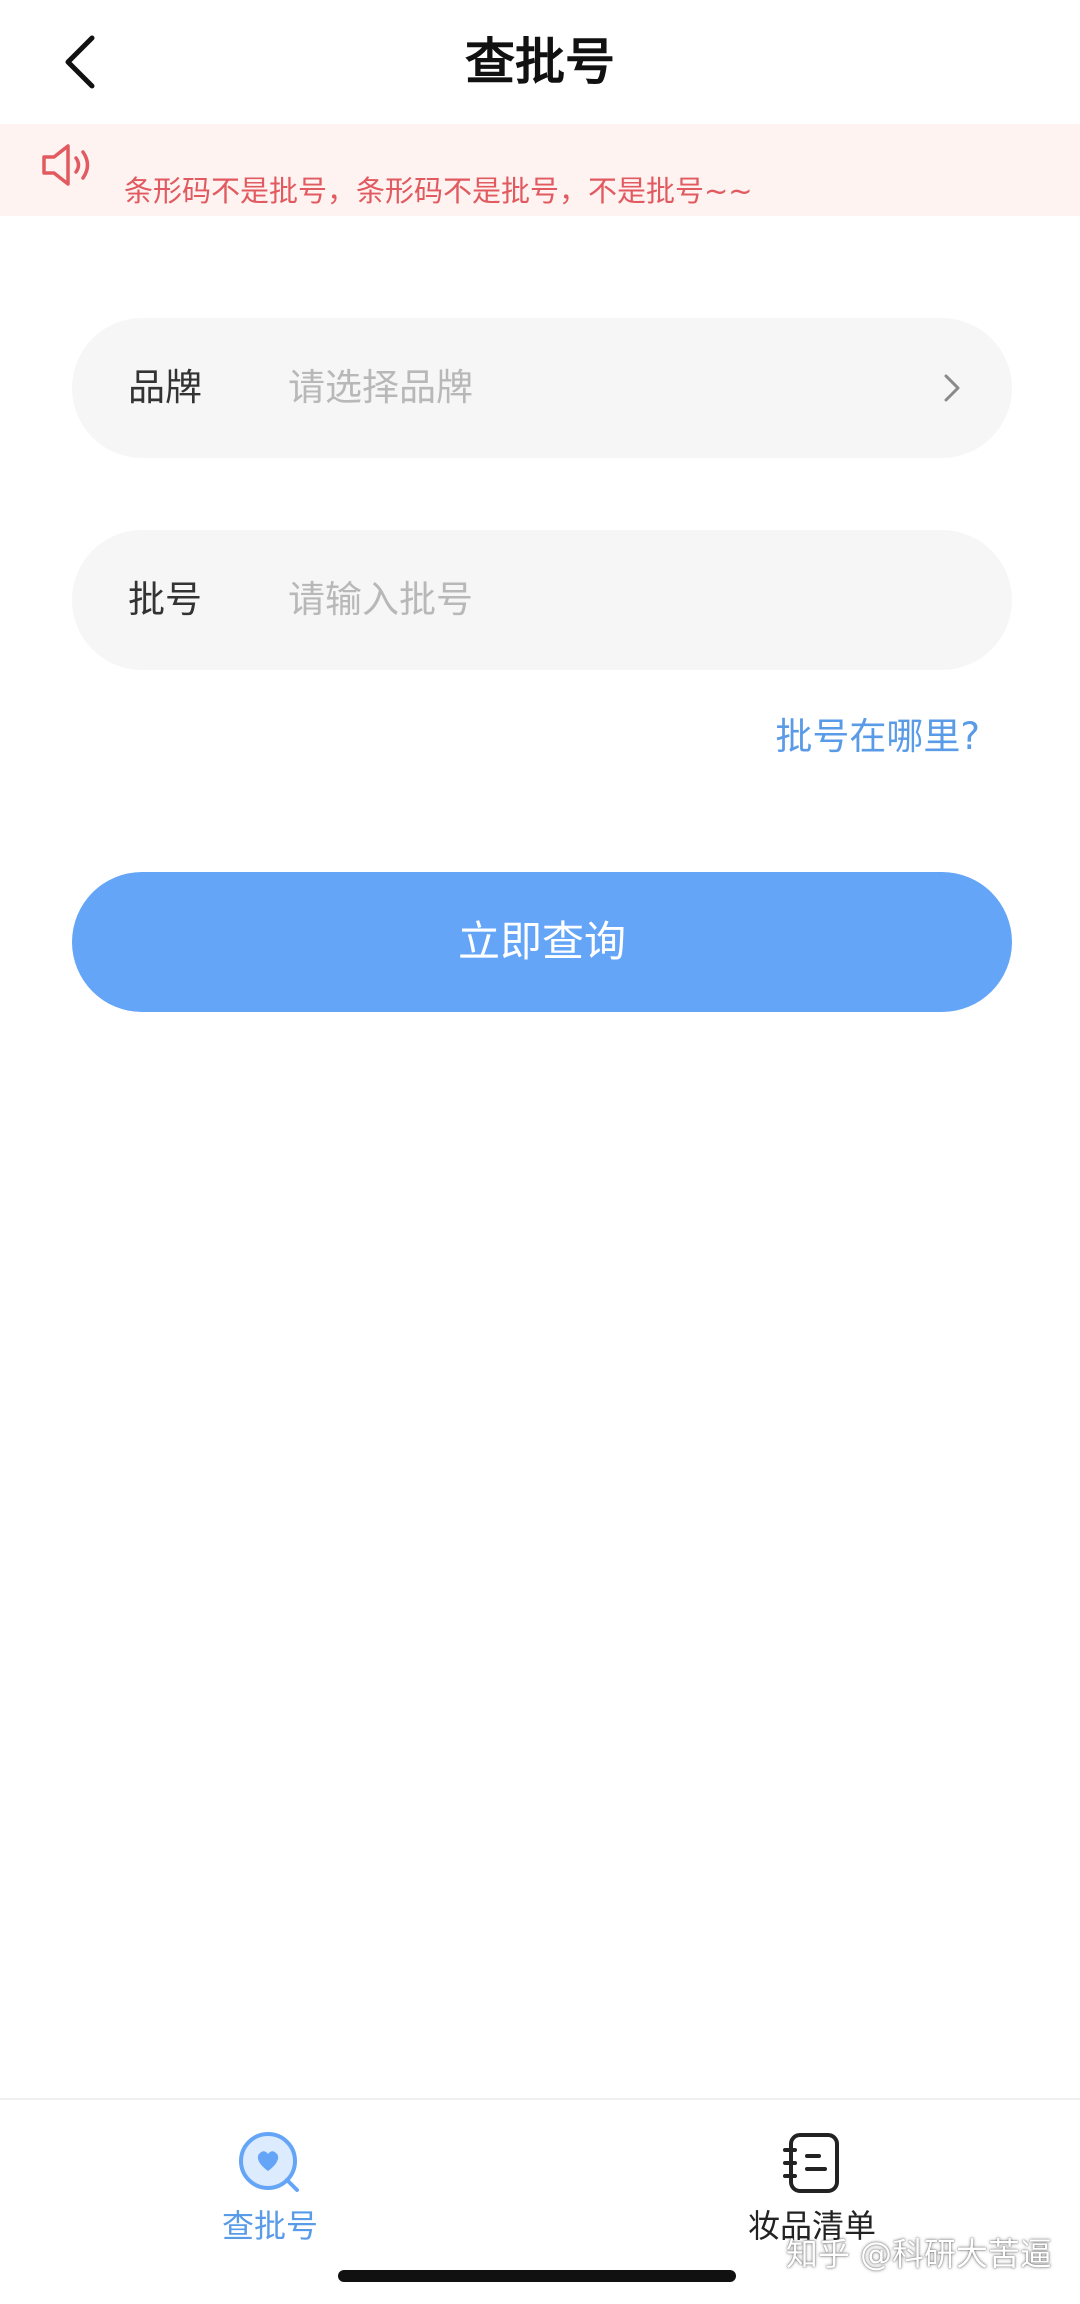  Describe the element at coordinates (540, 170) in the screenshot. I see `notice-banner: 条形码不是批号，条形码不是批号，不是批号~~` at that location.